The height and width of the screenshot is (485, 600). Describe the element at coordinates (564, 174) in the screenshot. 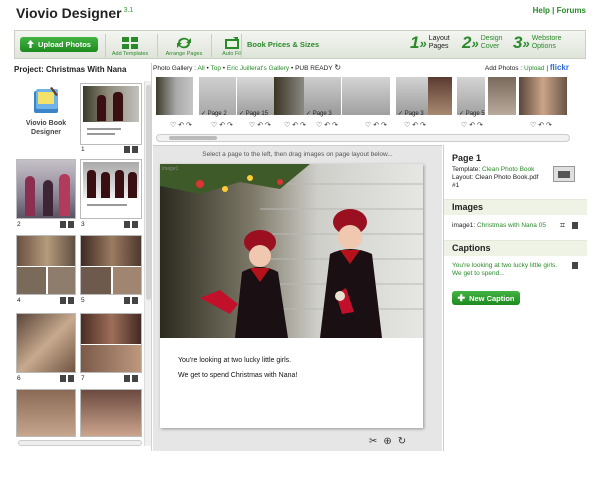

I see `layout-thumbnail` at that location.